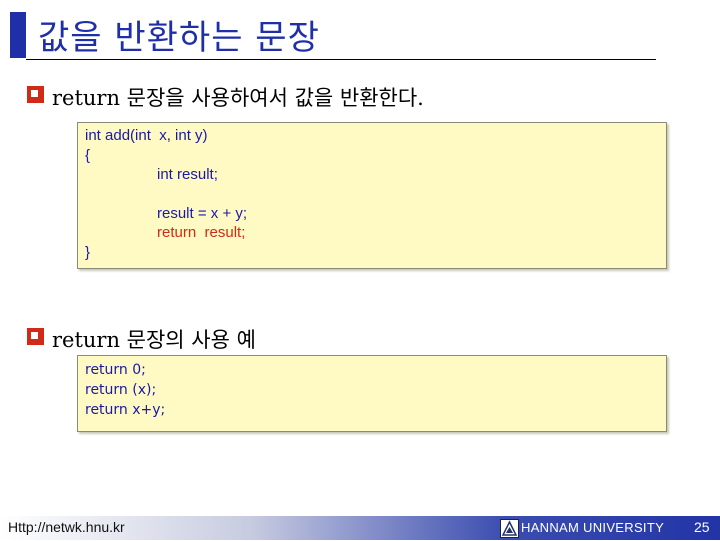 Image resolution: width=720 pixels, height=541 pixels. Describe the element at coordinates (125, 410) in the screenshot. I see `code-line: return x+y;` at that location.